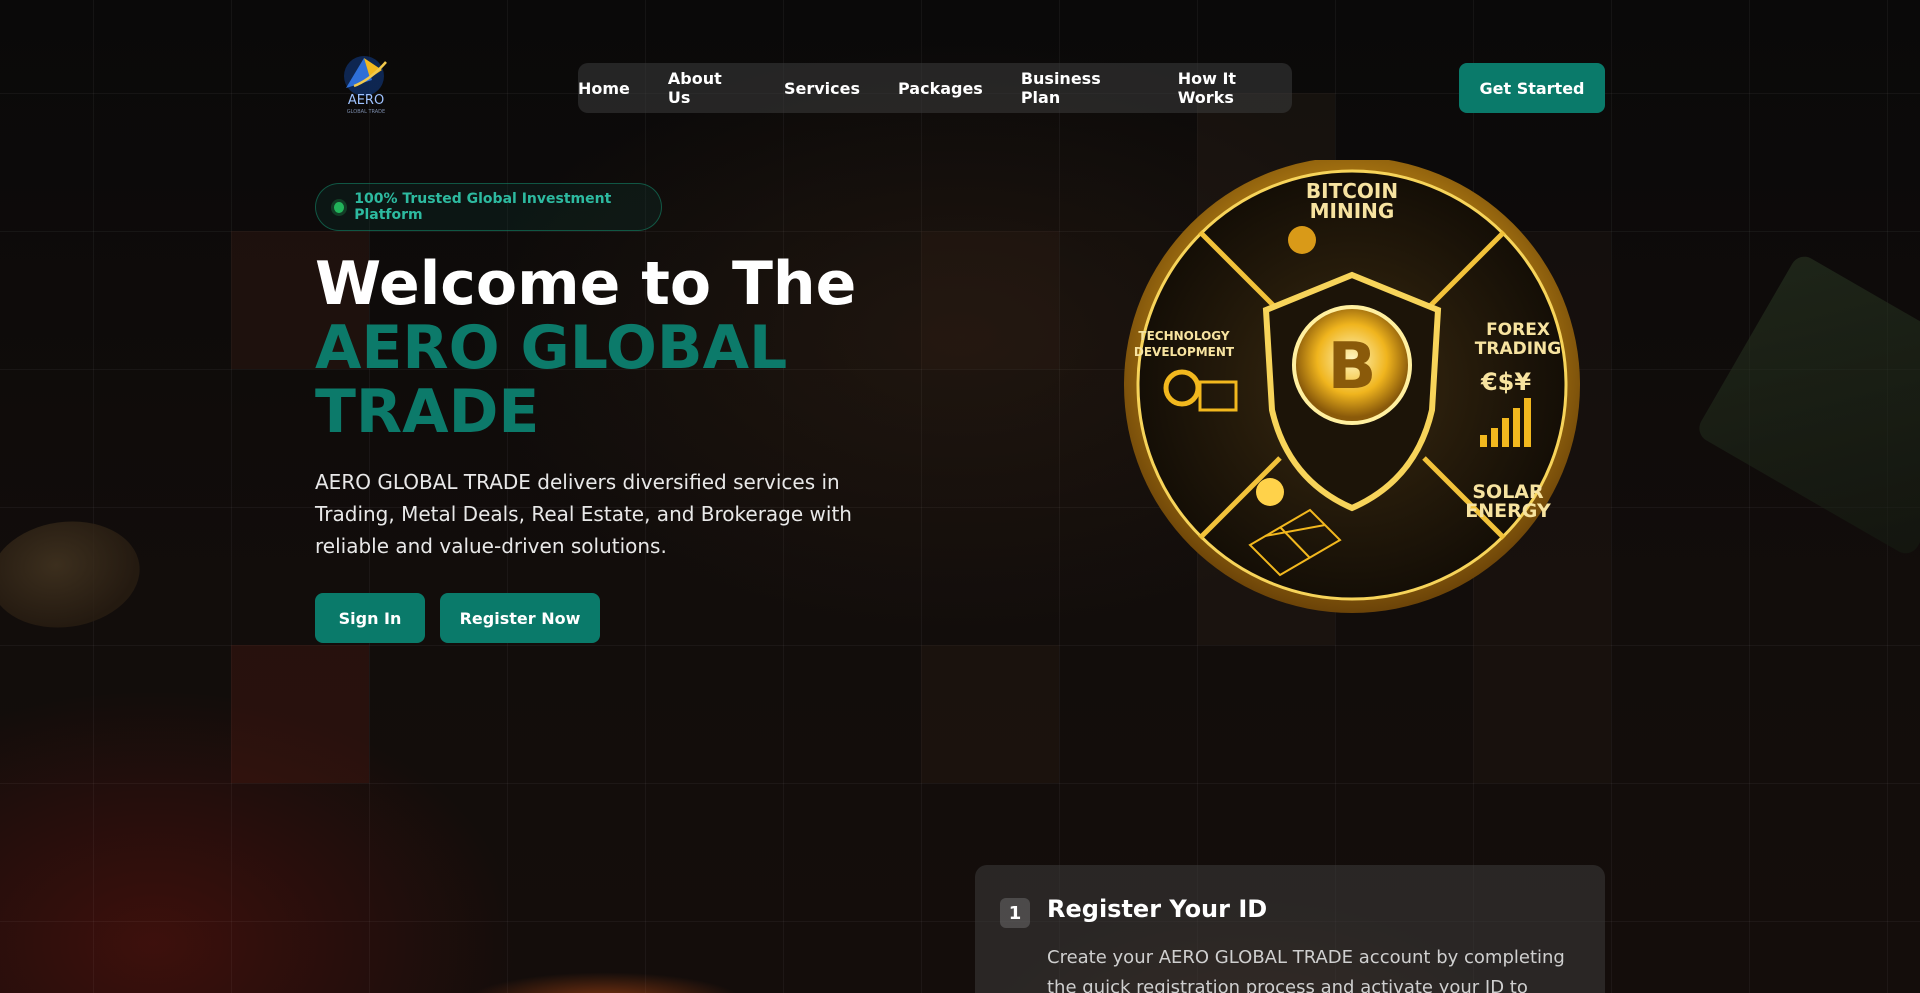 The height and width of the screenshot is (993, 1920). Describe the element at coordinates (366, 100) in the screenshot. I see `logo-text: AERO` at that location.